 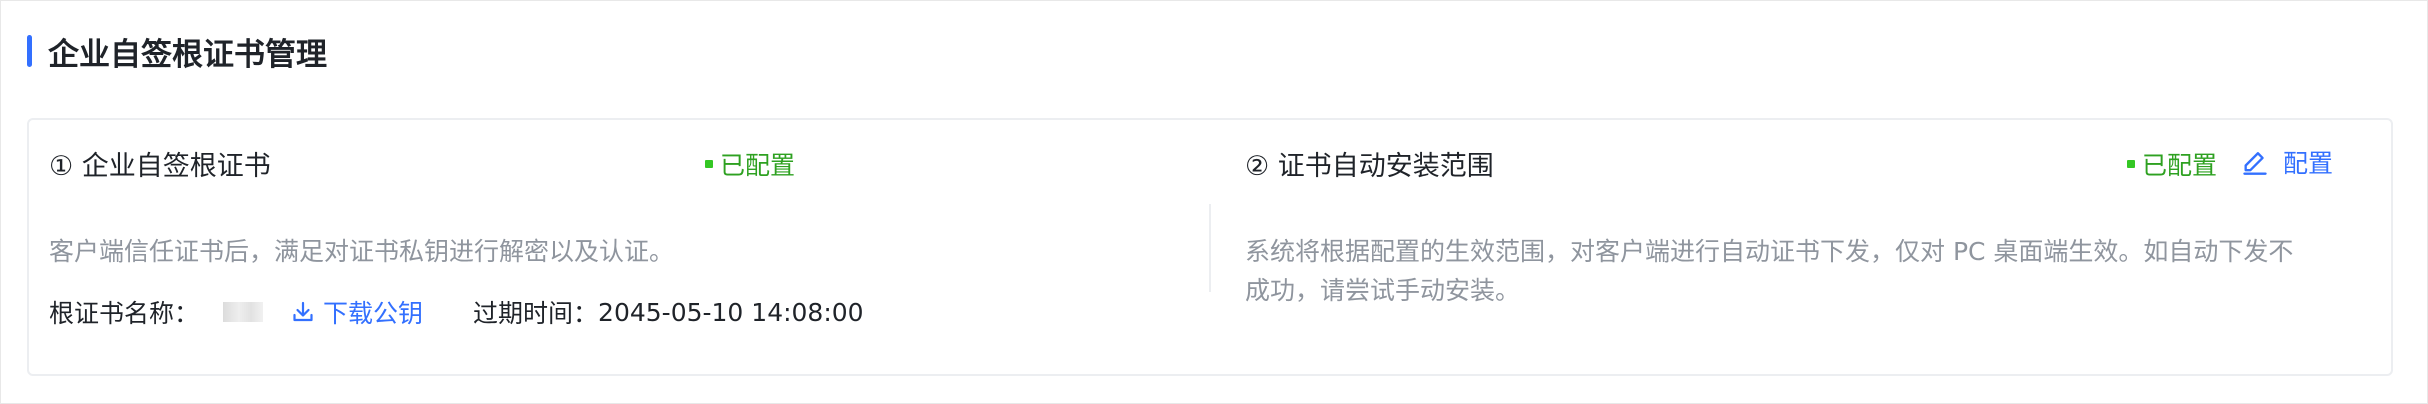 I want to click on auto-install-status-badge: 已配置, so click(x=2172, y=164).